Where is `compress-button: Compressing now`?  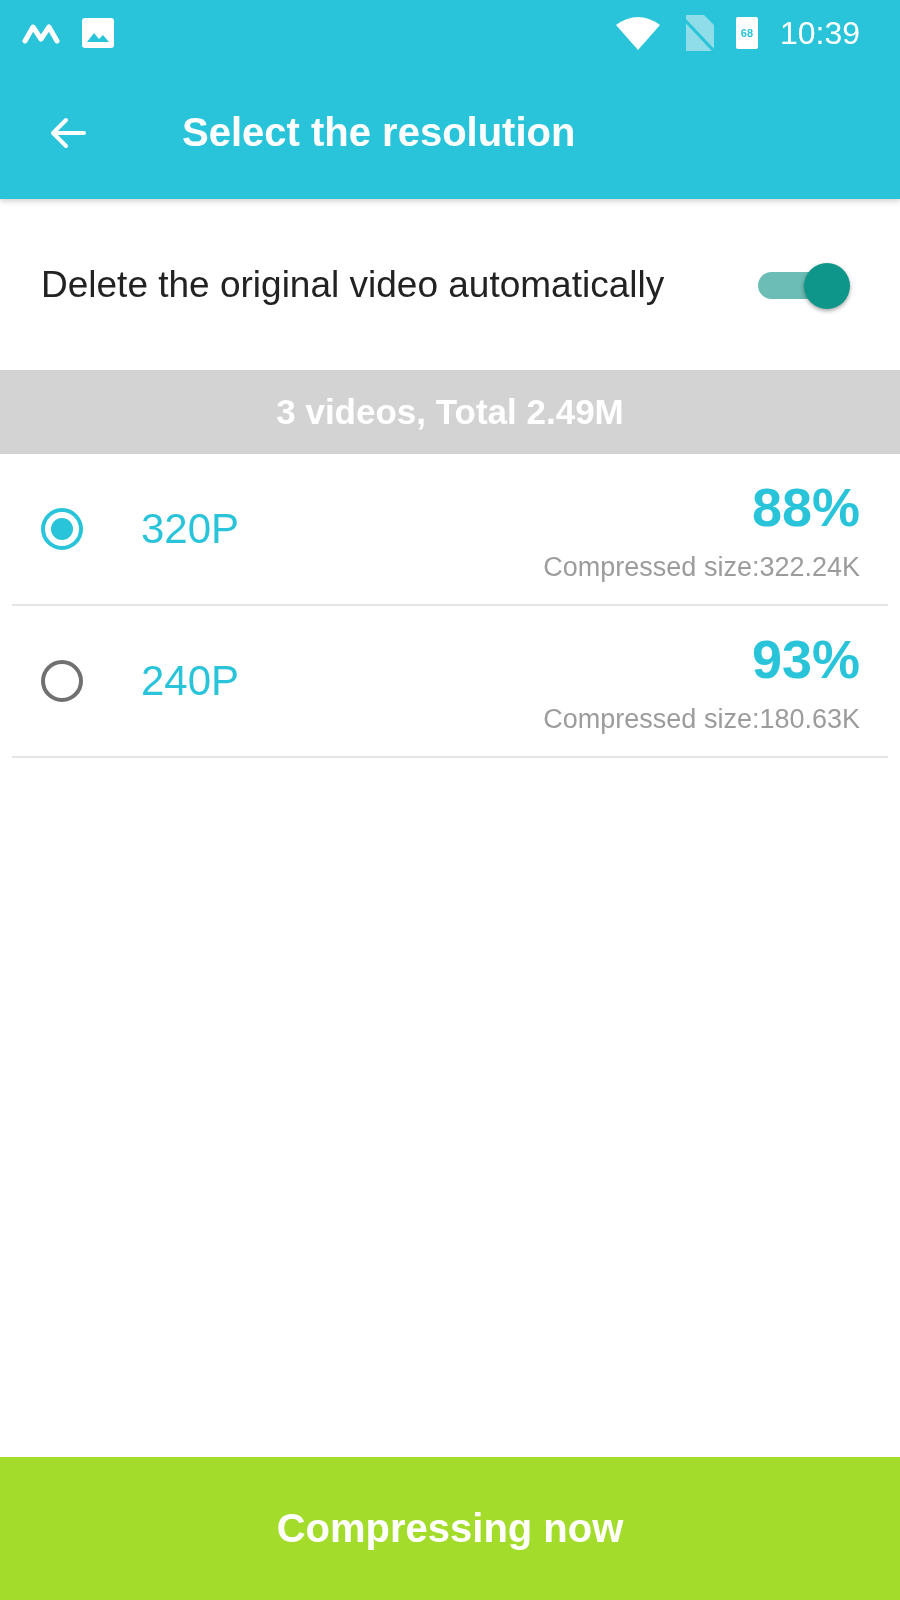 compress-button: Compressing now is located at coordinates (450, 1528).